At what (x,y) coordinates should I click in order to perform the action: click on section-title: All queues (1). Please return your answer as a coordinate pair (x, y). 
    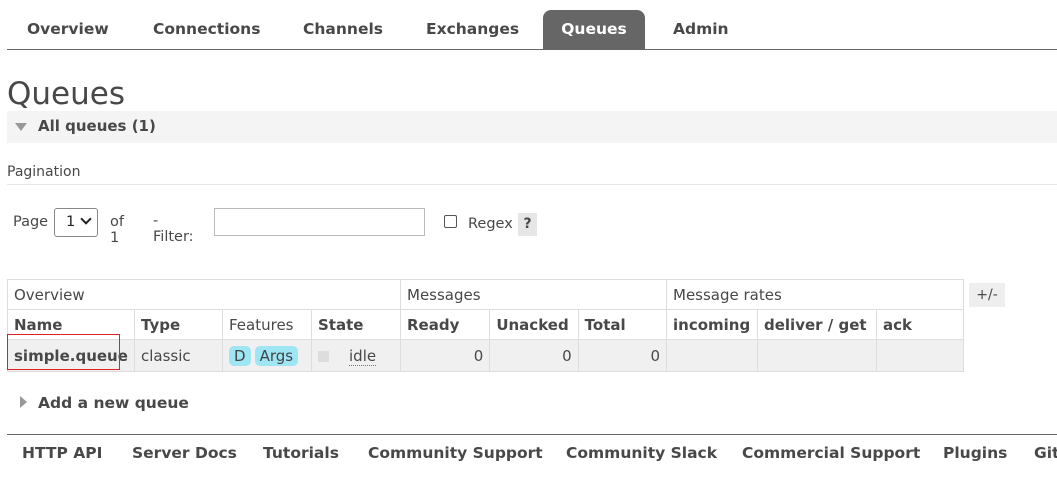
    Looking at the image, I should click on (97, 126).